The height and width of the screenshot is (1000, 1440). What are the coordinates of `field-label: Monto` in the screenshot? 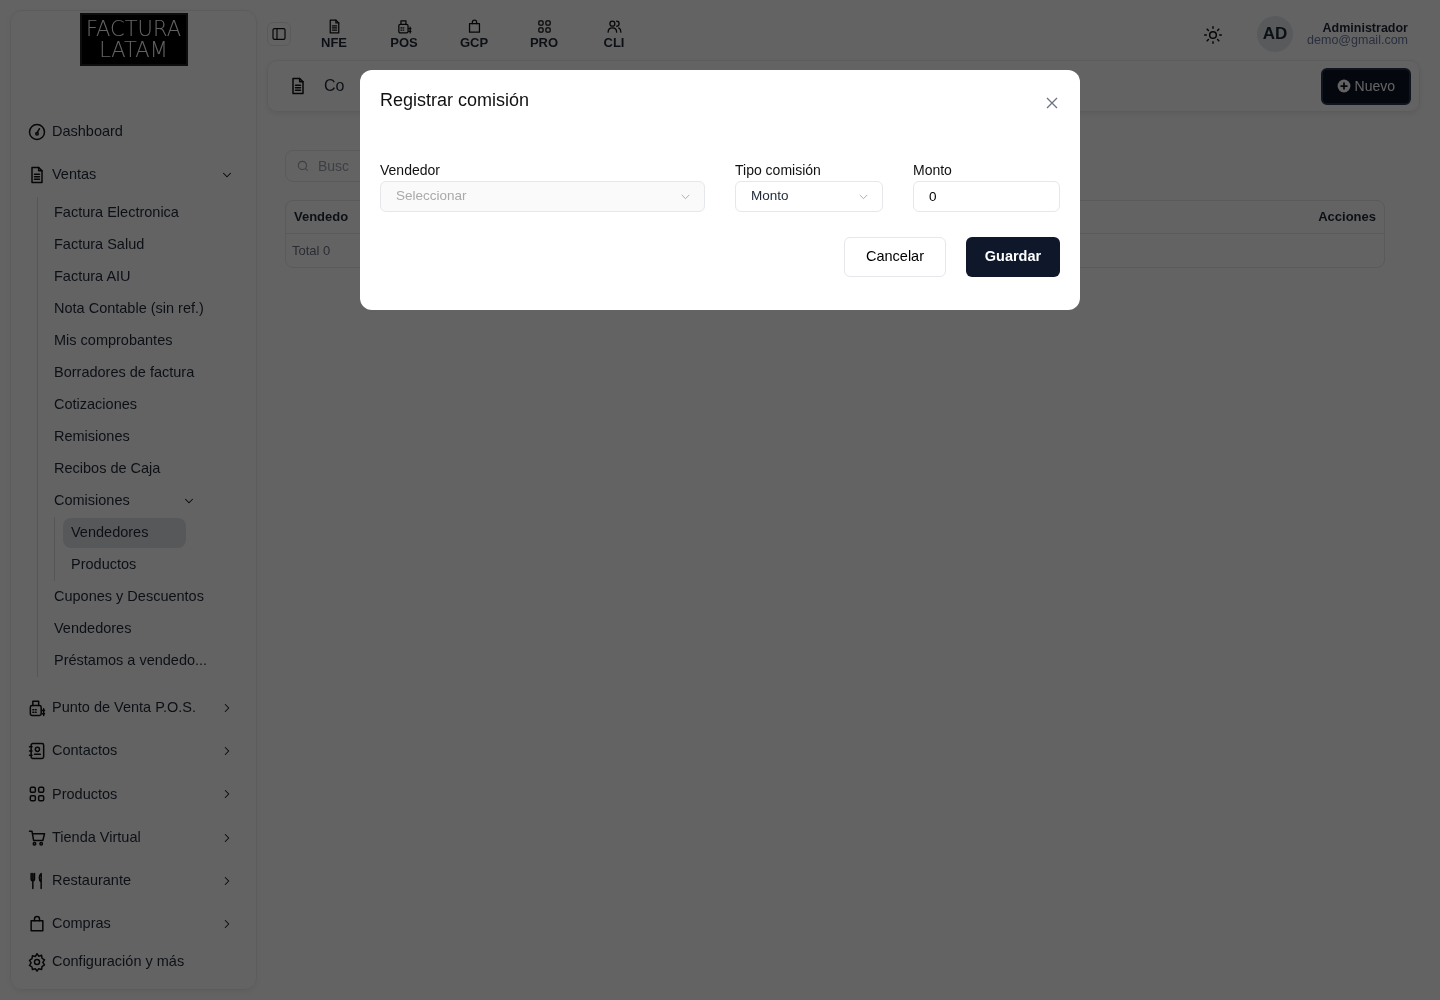 It's located at (933, 170).